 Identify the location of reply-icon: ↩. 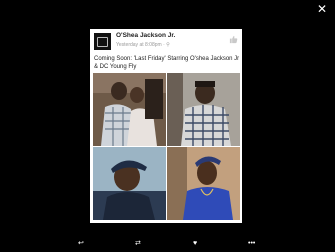
(81, 244).